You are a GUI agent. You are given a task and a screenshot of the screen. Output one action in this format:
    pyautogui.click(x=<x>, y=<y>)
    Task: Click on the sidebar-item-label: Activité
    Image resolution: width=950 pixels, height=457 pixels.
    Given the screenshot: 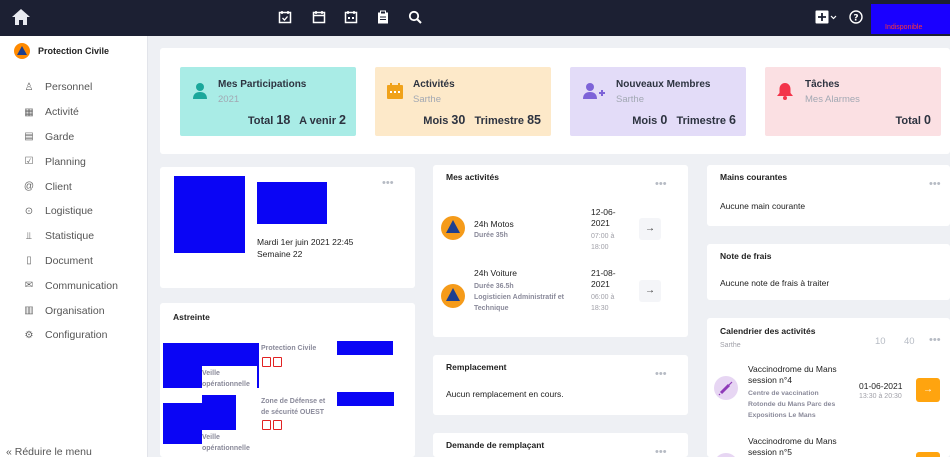 What is the action you would take?
    pyautogui.click(x=62, y=112)
    